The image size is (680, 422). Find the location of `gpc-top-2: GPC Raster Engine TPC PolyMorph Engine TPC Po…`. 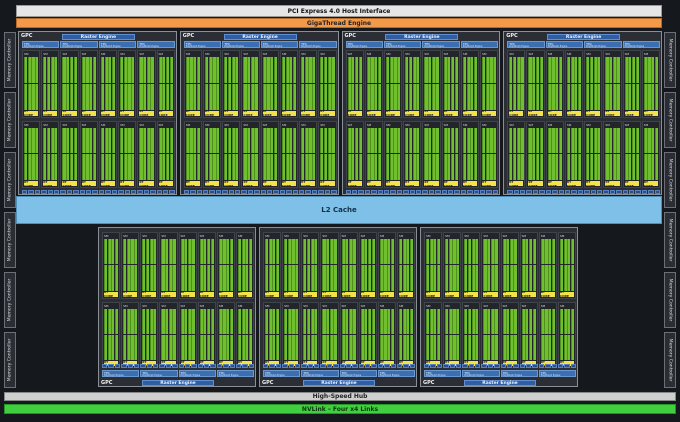

gpc-top-2: GPC Raster Engine TPC PolyMorph Engine TPC Po… is located at coordinates (259, 113).